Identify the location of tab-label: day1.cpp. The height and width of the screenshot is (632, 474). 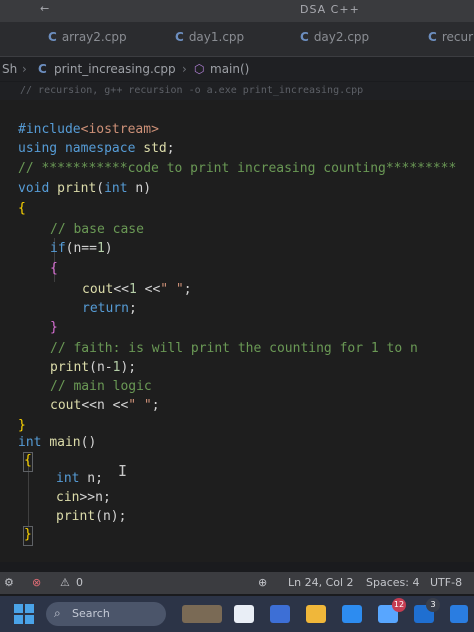
(216, 37).